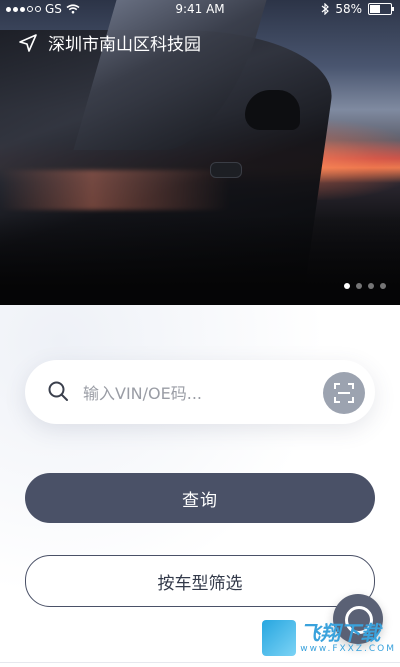 Image resolution: width=400 pixels, height=667 pixels. What do you see at coordinates (348, 9) in the screenshot?
I see `battery-percent: 58%` at bounding box center [348, 9].